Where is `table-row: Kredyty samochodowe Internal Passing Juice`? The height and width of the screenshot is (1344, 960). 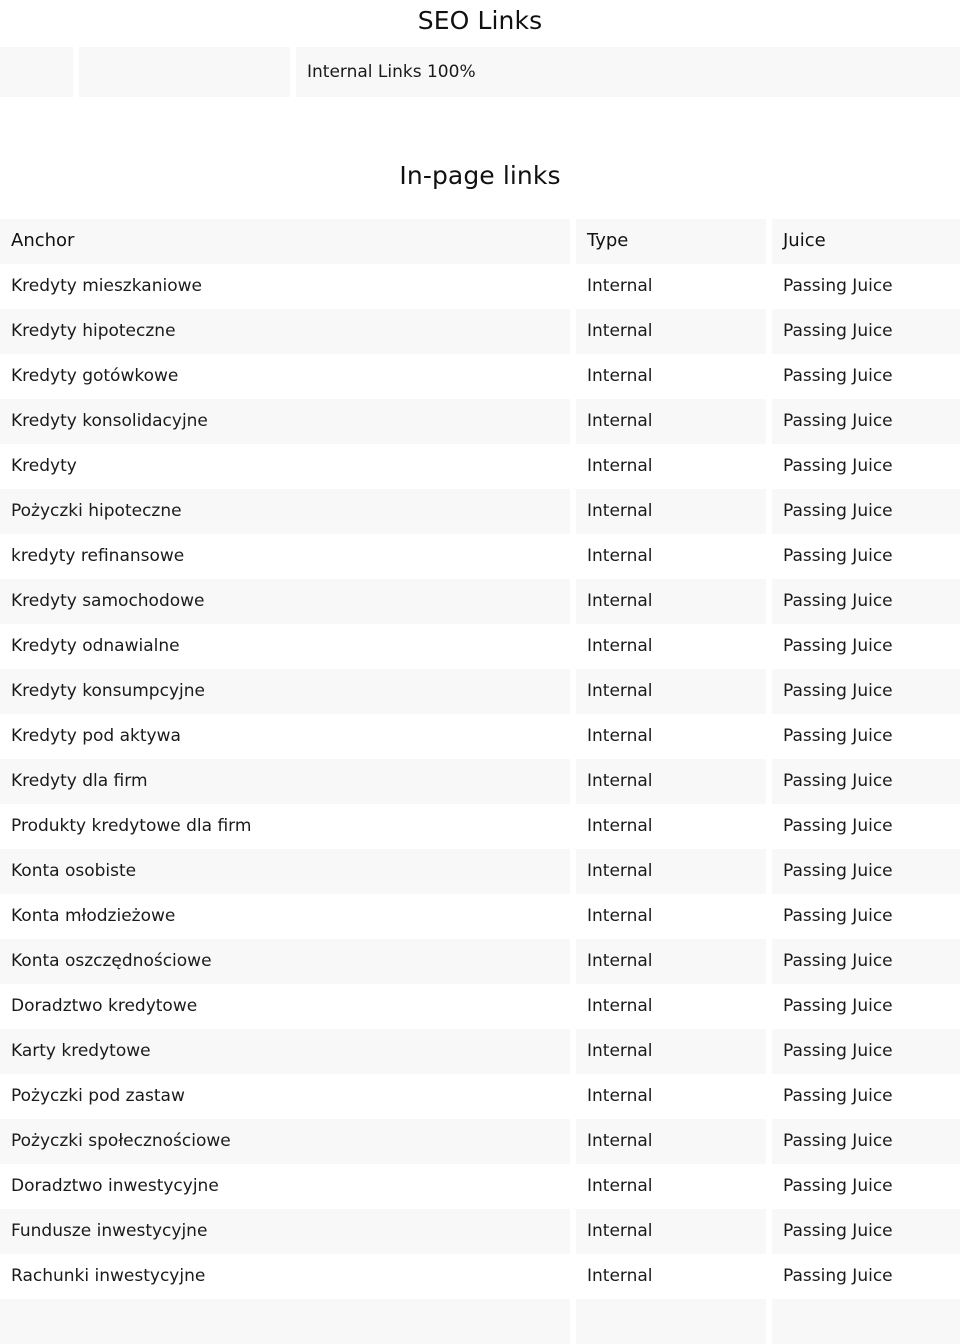 table-row: Kredyty samochodowe Internal Passing Juice is located at coordinates (480, 601).